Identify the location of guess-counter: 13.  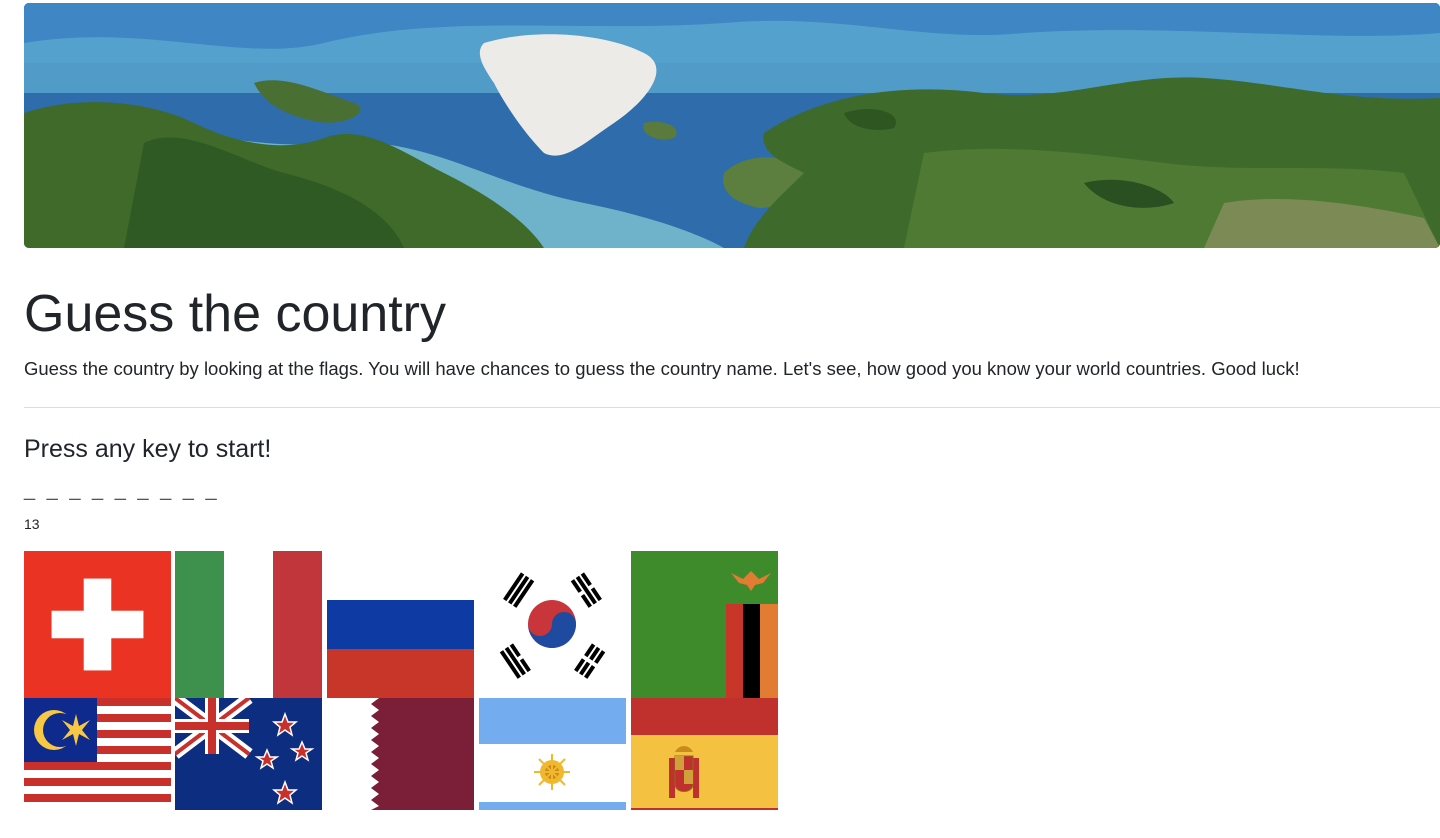
(32, 524).